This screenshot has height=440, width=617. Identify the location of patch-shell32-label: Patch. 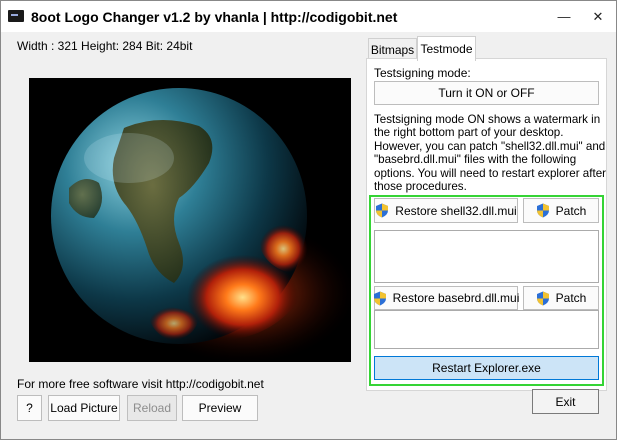
(571, 210).